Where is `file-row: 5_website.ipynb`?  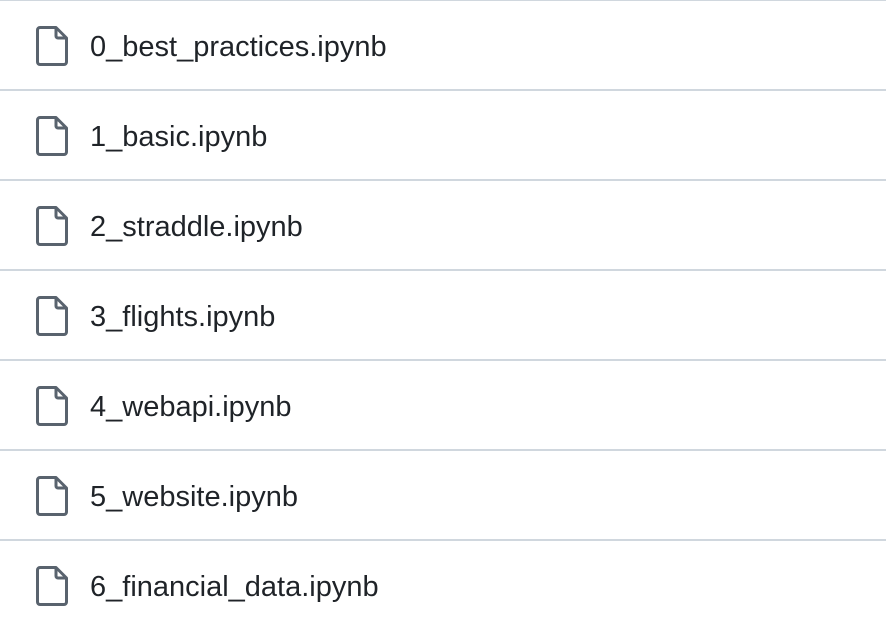
file-row: 5_website.ipynb is located at coordinates (443, 496).